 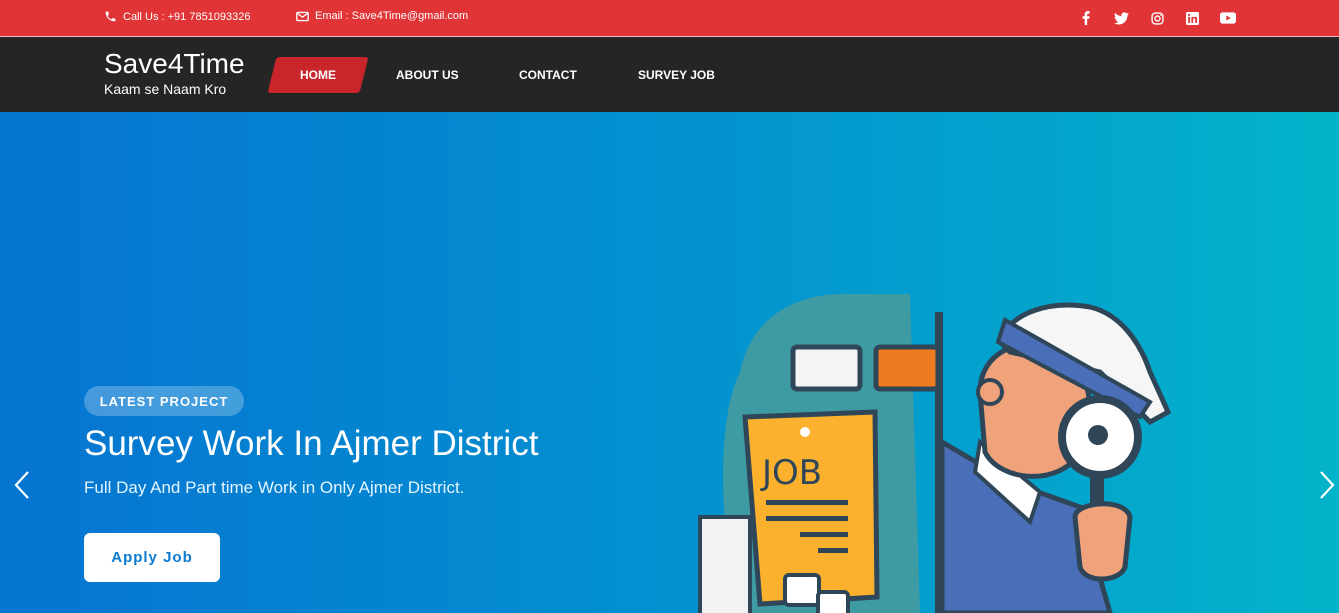 I want to click on slider-prev-arrow, so click(x=22, y=485).